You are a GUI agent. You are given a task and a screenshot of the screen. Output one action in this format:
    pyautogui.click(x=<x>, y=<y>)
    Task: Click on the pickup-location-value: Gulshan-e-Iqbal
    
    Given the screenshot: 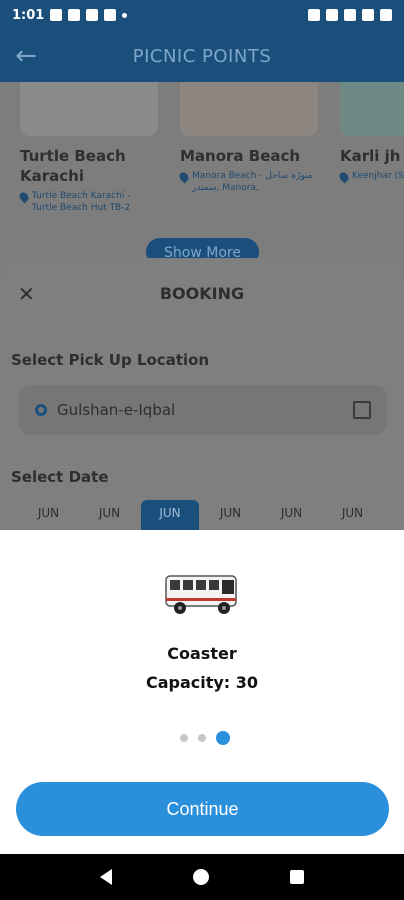 What is the action you would take?
    pyautogui.click(x=116, y=410)
    